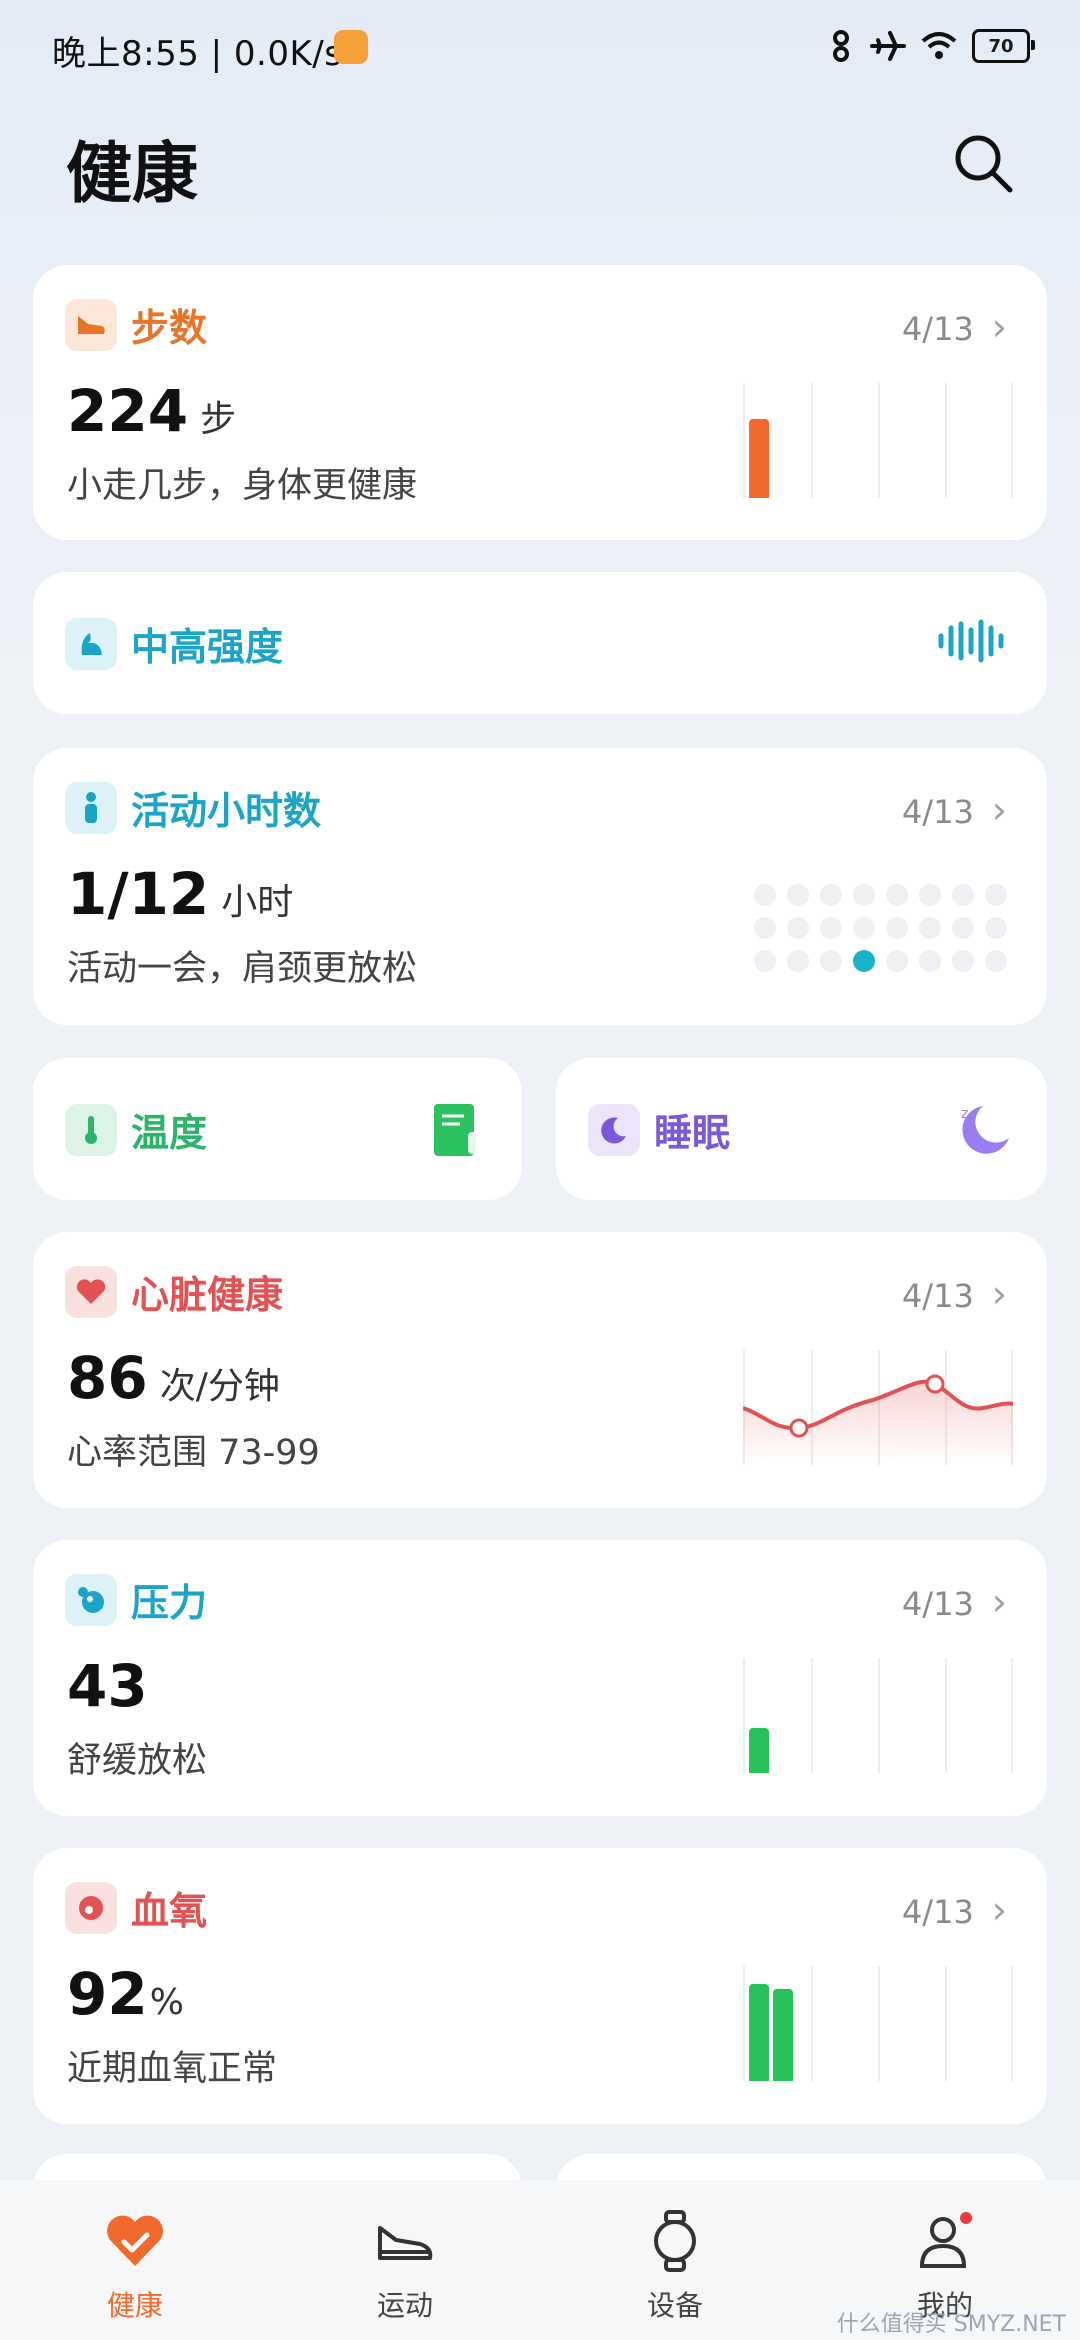 Image resolution: width=1080 pixels, height=2340 pixels. What do you see at coordinates (166, 2002) in the screenshot?
I see `spo2-unit: %` at bounding box center [166, 2002].